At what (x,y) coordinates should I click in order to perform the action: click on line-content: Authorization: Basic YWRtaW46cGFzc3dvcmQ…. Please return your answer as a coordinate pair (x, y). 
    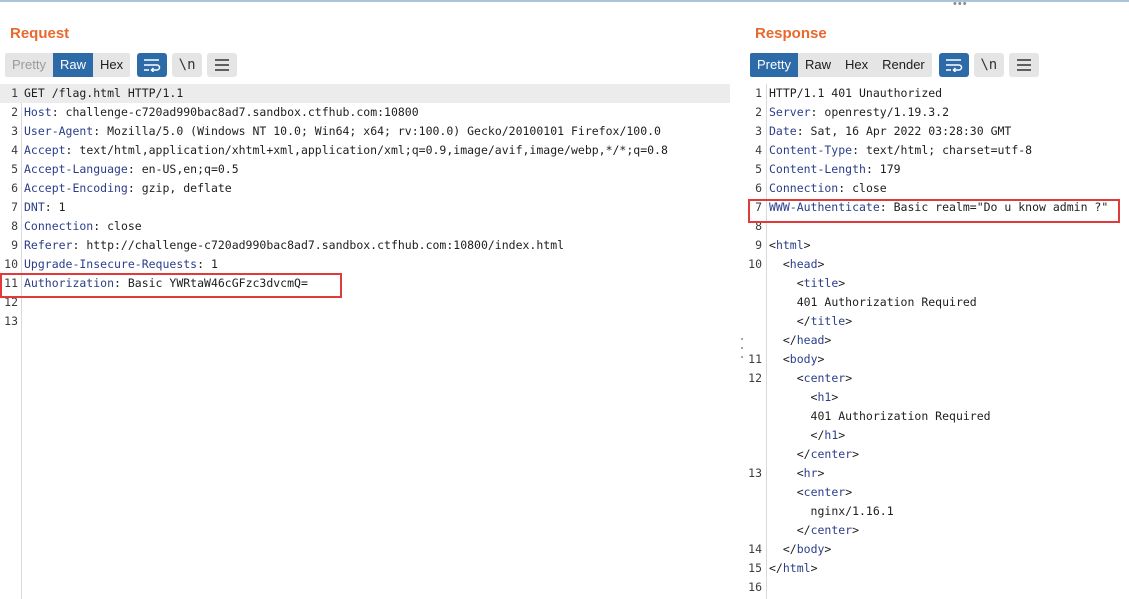
    Looking at the image, I should click on (166, 283).